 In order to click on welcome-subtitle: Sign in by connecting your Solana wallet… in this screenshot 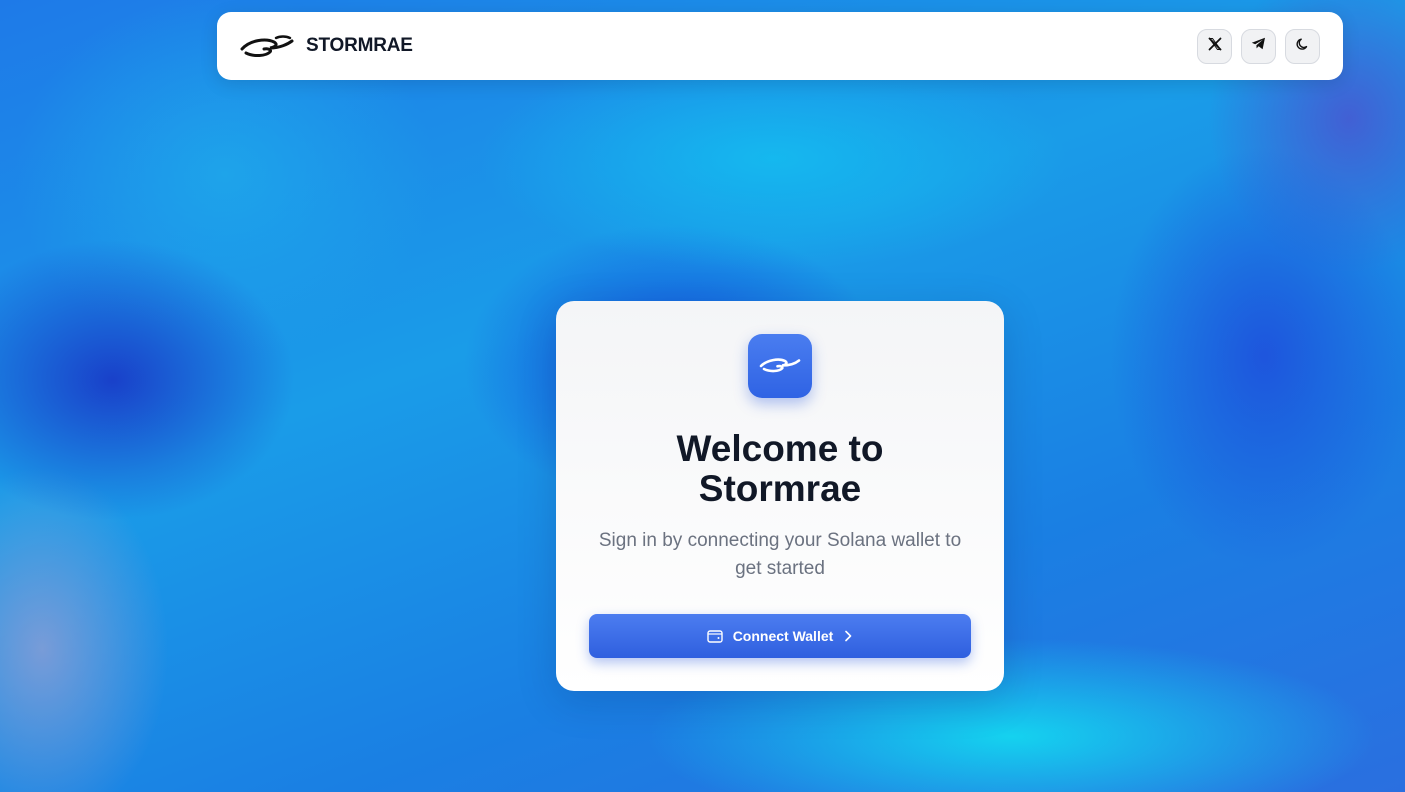, I will do `click(780, 554)`.